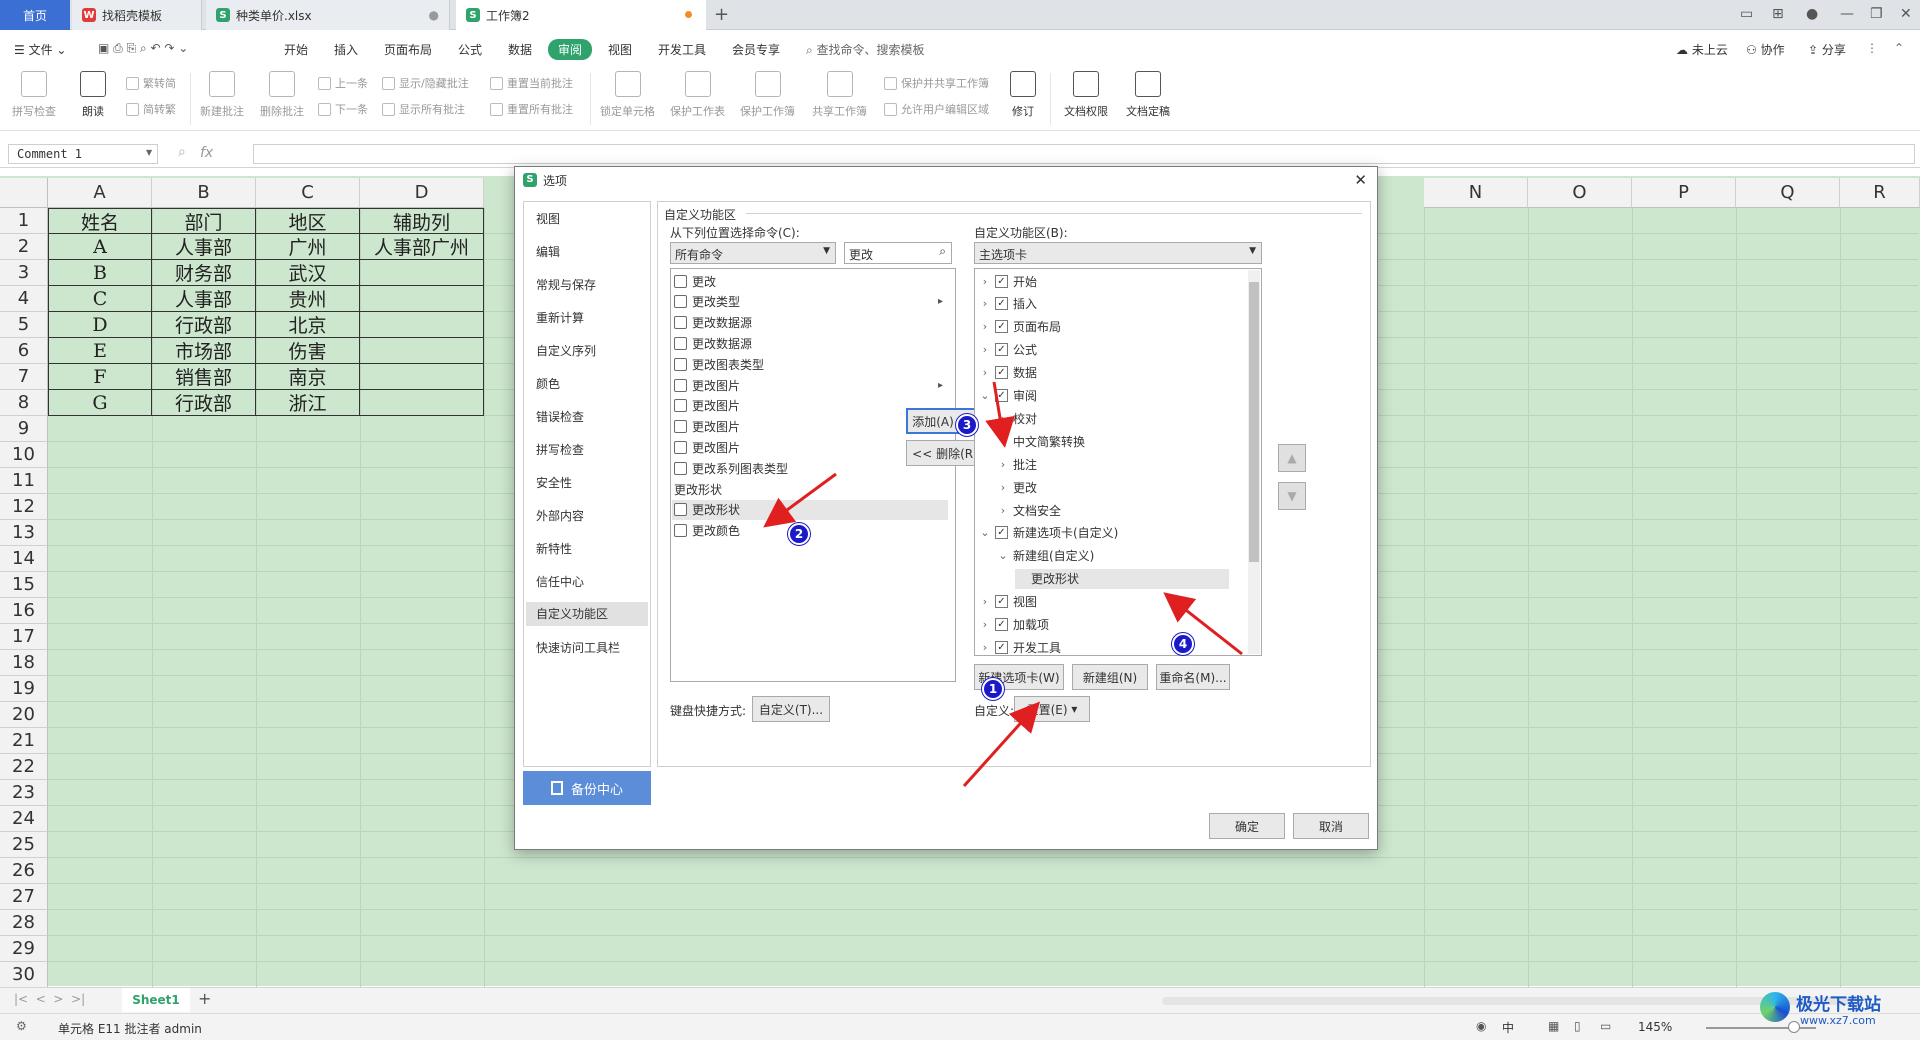  What do you see at coordinates (581, 15) in the screenshot?
I see `tab-workbook2: S 工作簿2` at bounding box center [581, 15].